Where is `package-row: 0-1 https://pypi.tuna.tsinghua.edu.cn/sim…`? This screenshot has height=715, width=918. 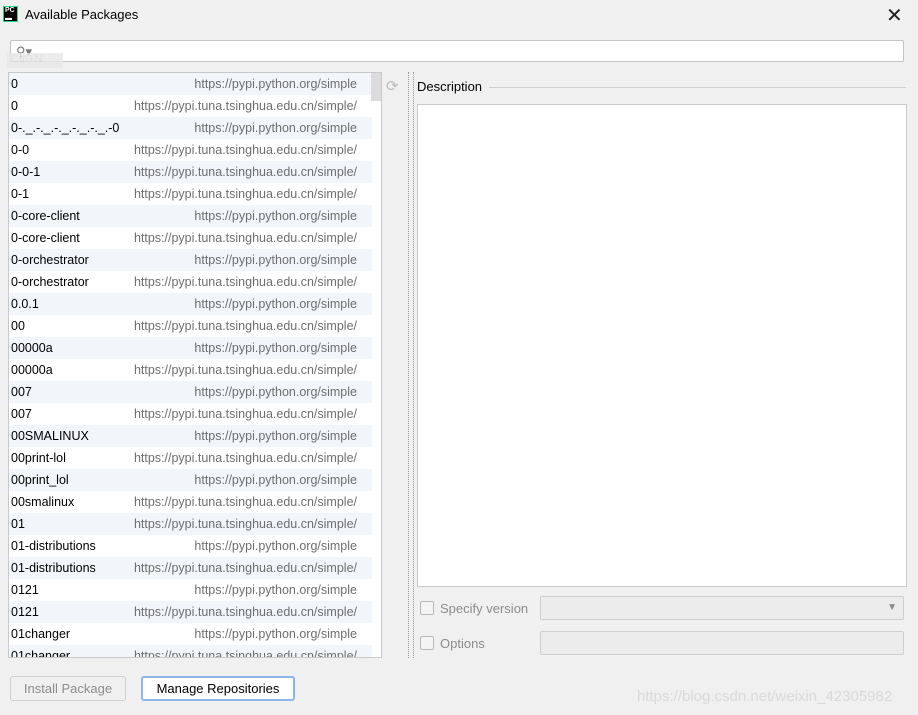
package-row: 0-1 https://pypi.tuna.tsinghua.edu.cn/sim… is located at coordinates (190, 194).